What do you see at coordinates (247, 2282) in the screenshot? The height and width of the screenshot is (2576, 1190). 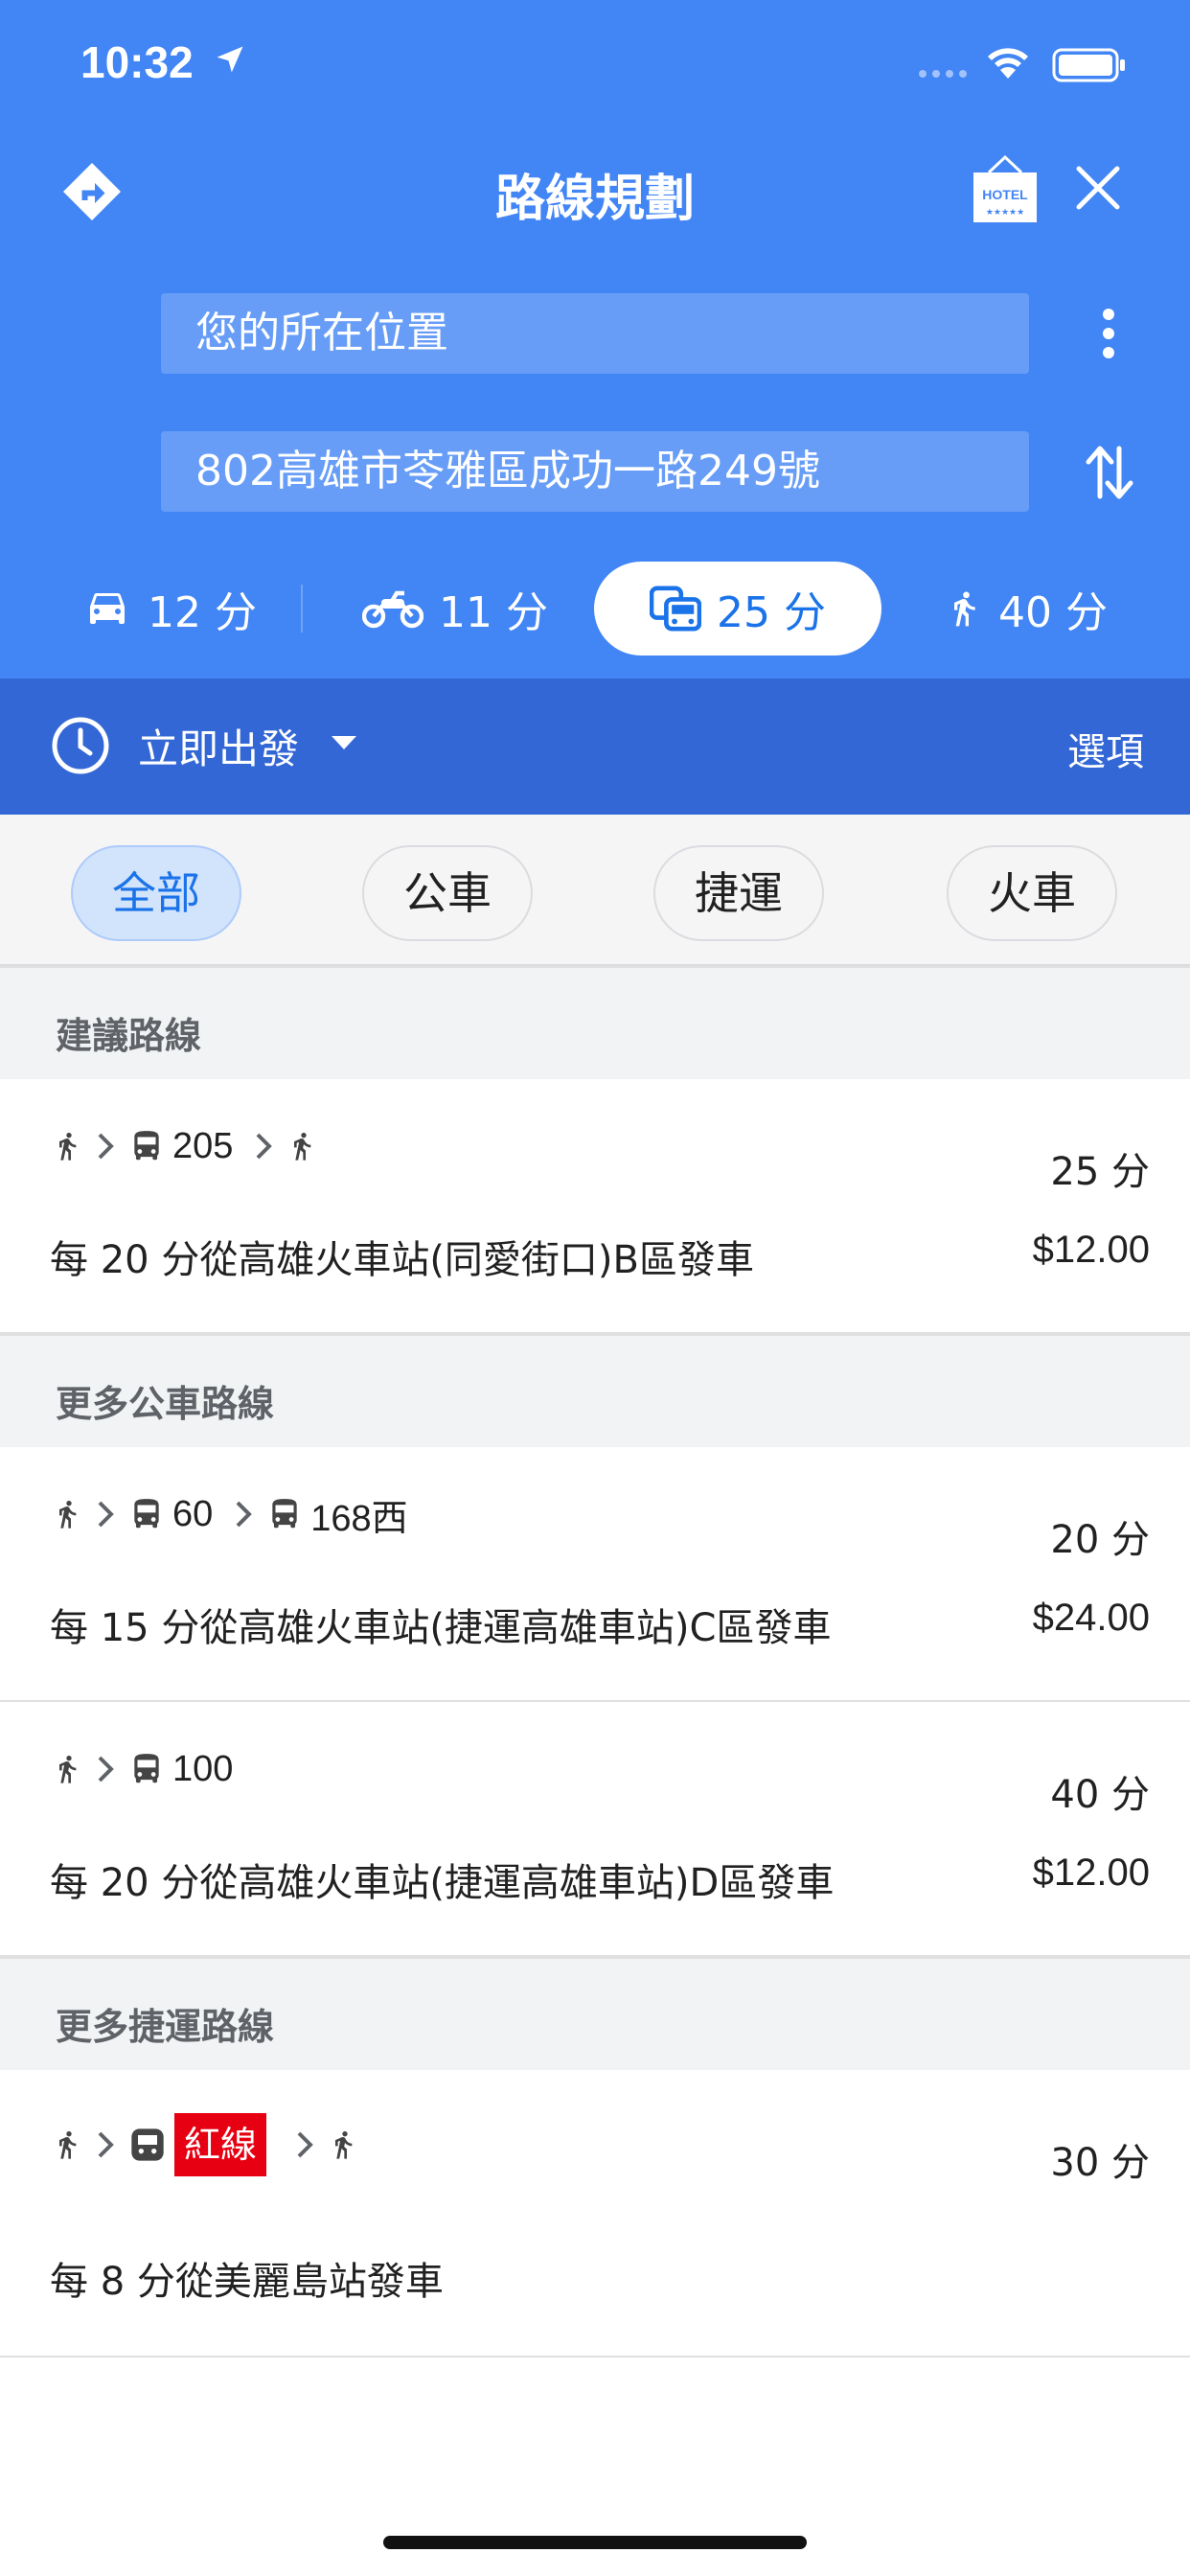 I see `route-description: 每 8 分從美麗島站發車` at bounding box center [247, 2282].